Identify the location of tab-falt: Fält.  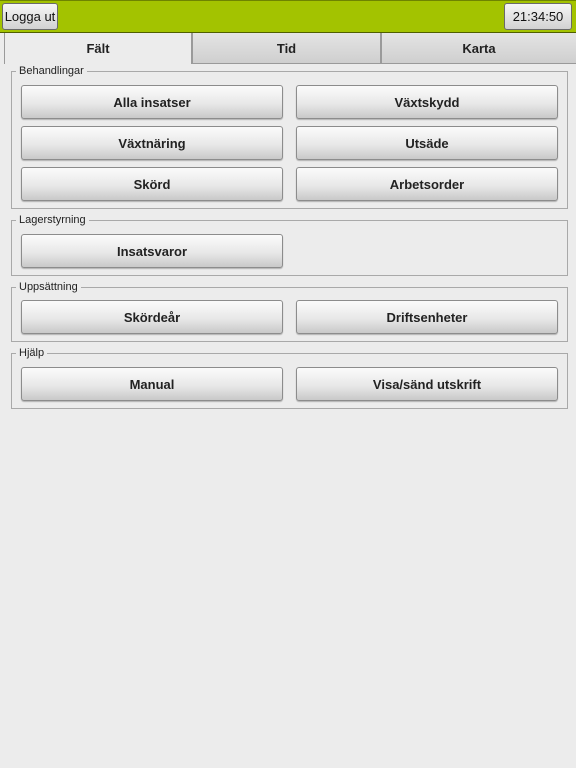
(98, 48).